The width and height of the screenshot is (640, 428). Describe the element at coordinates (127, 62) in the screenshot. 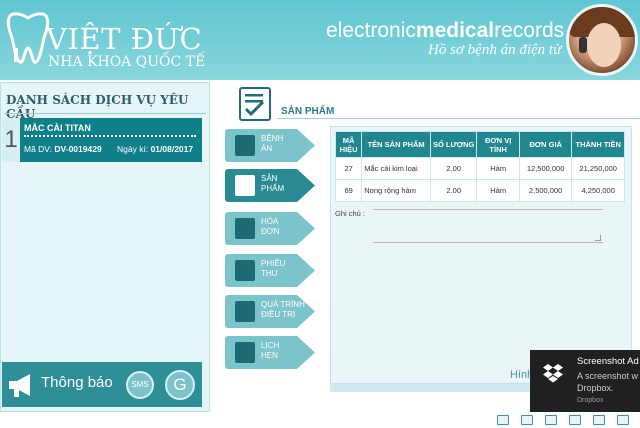

I see `clinic-subtitle: NHA KHOA QUỐC TẾ` at that location.